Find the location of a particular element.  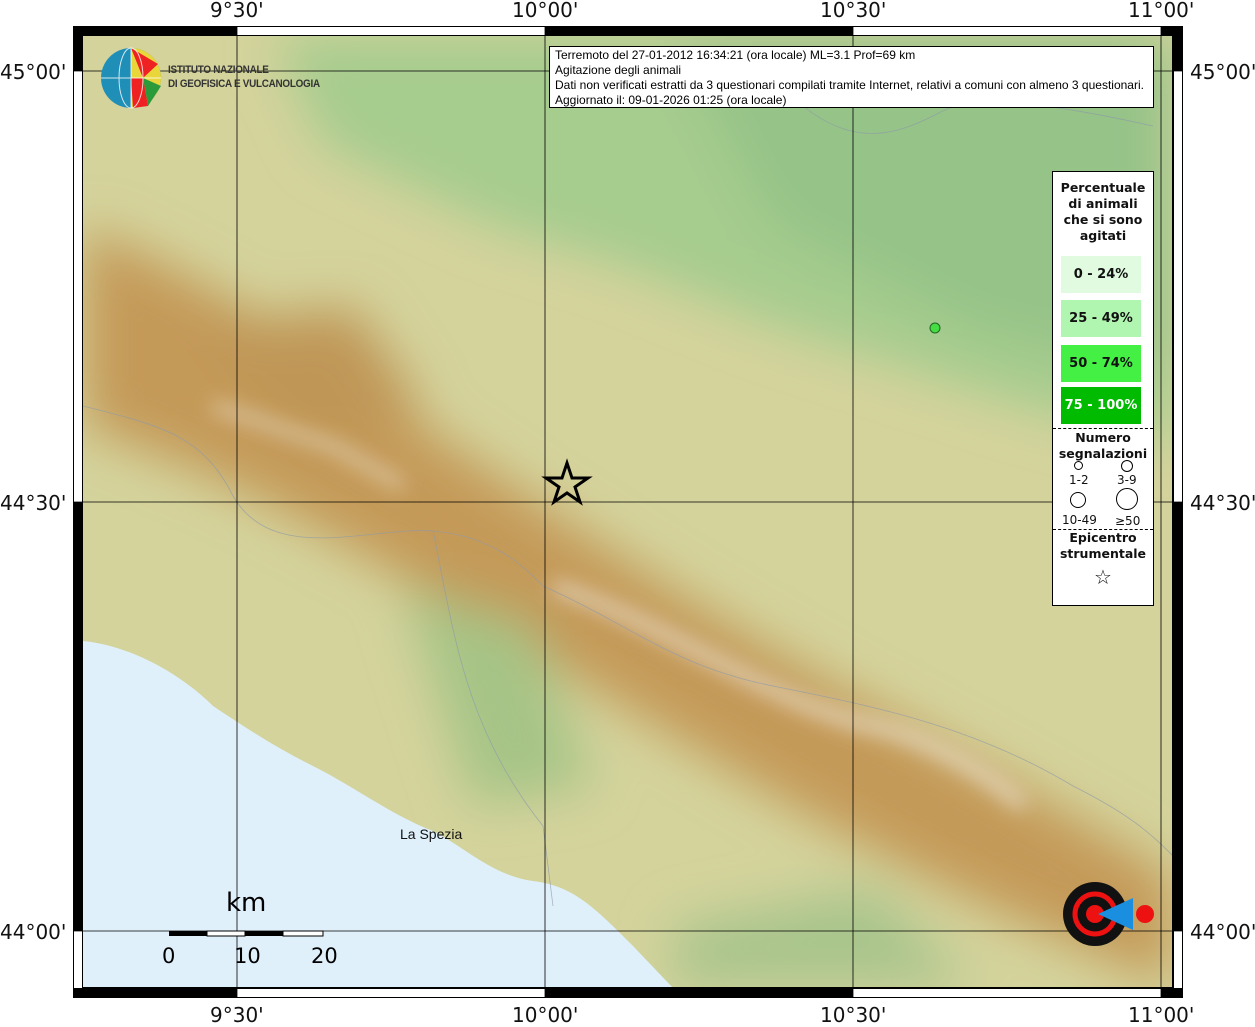

scale-bar is located at coordinates (246, 933).